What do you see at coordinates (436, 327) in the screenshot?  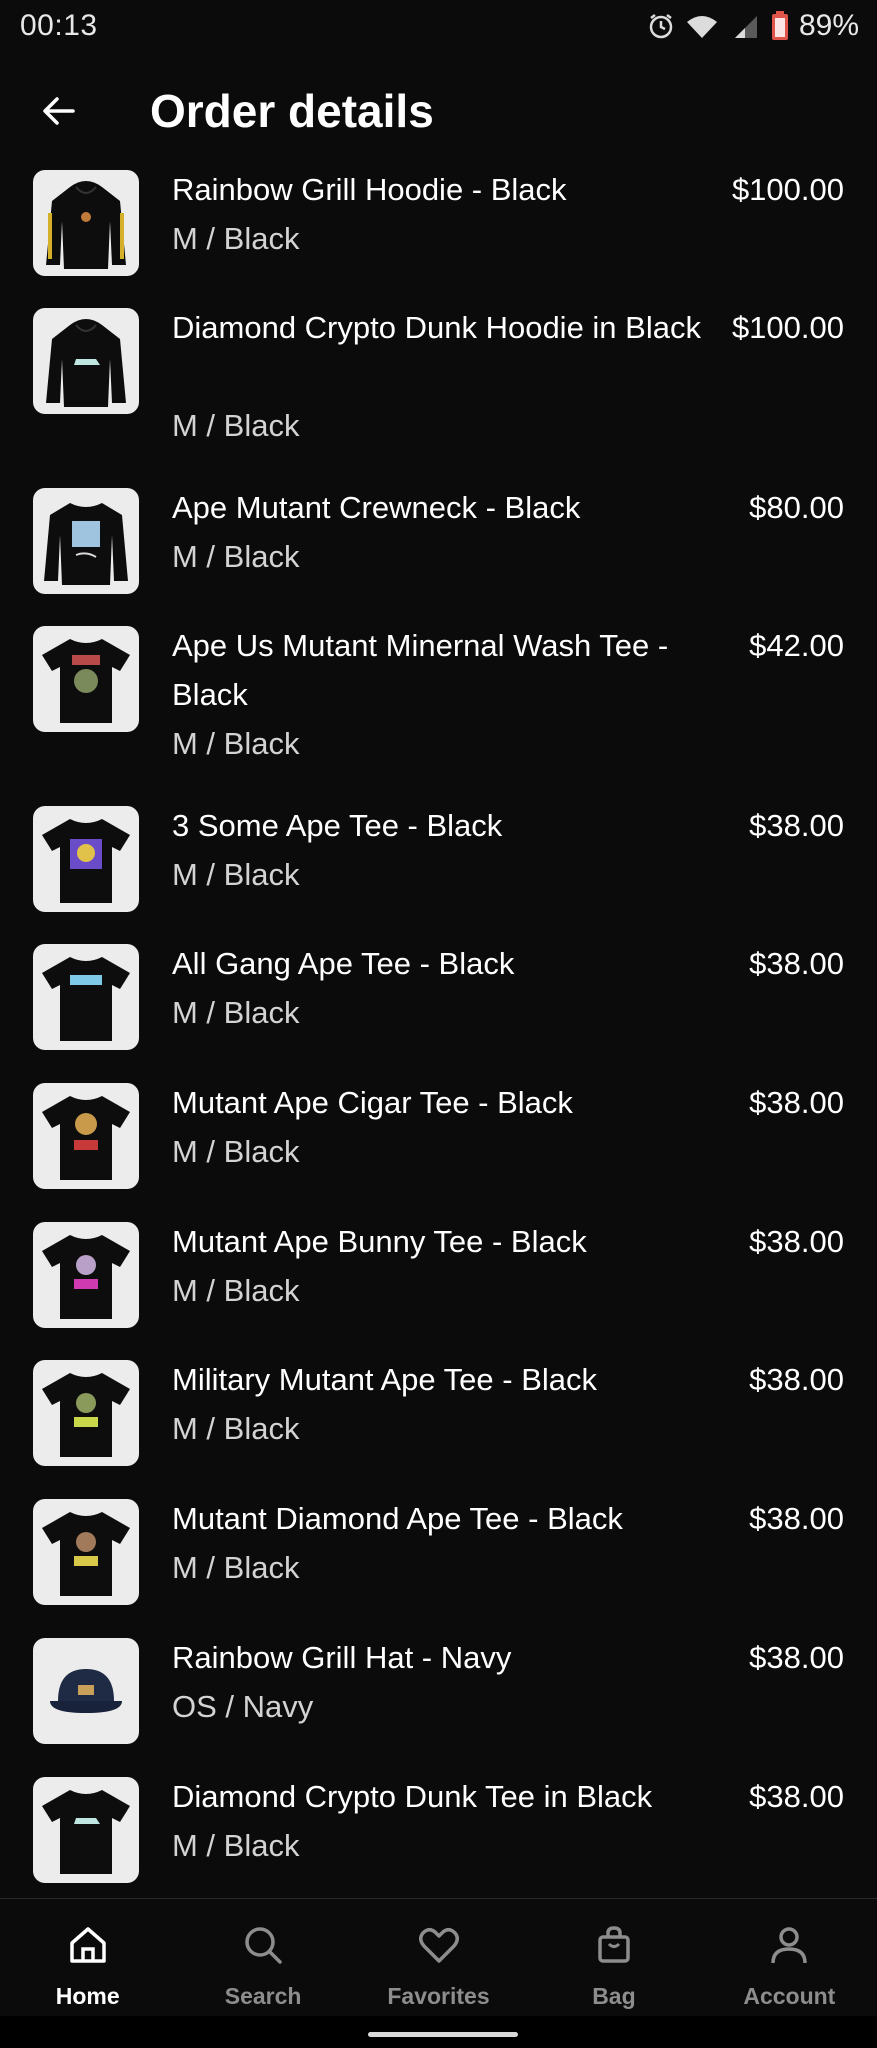 I see `item-title: Diamond Crypto Dunk Hoodie in Black` at bounding box center [436, 327].